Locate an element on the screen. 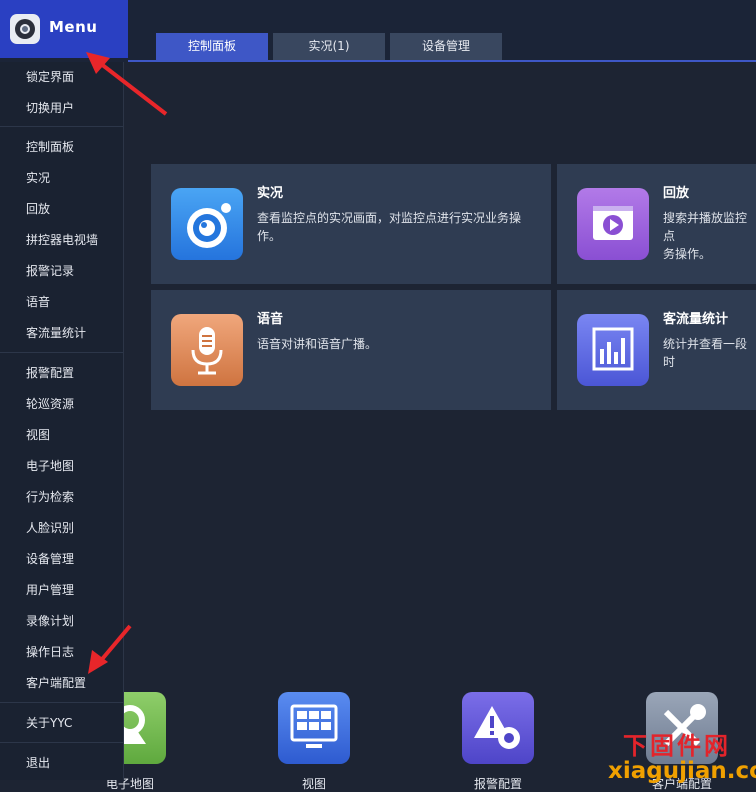  bottom-label-alarm-config: 报警配置 is located at coordinates (498, 783).